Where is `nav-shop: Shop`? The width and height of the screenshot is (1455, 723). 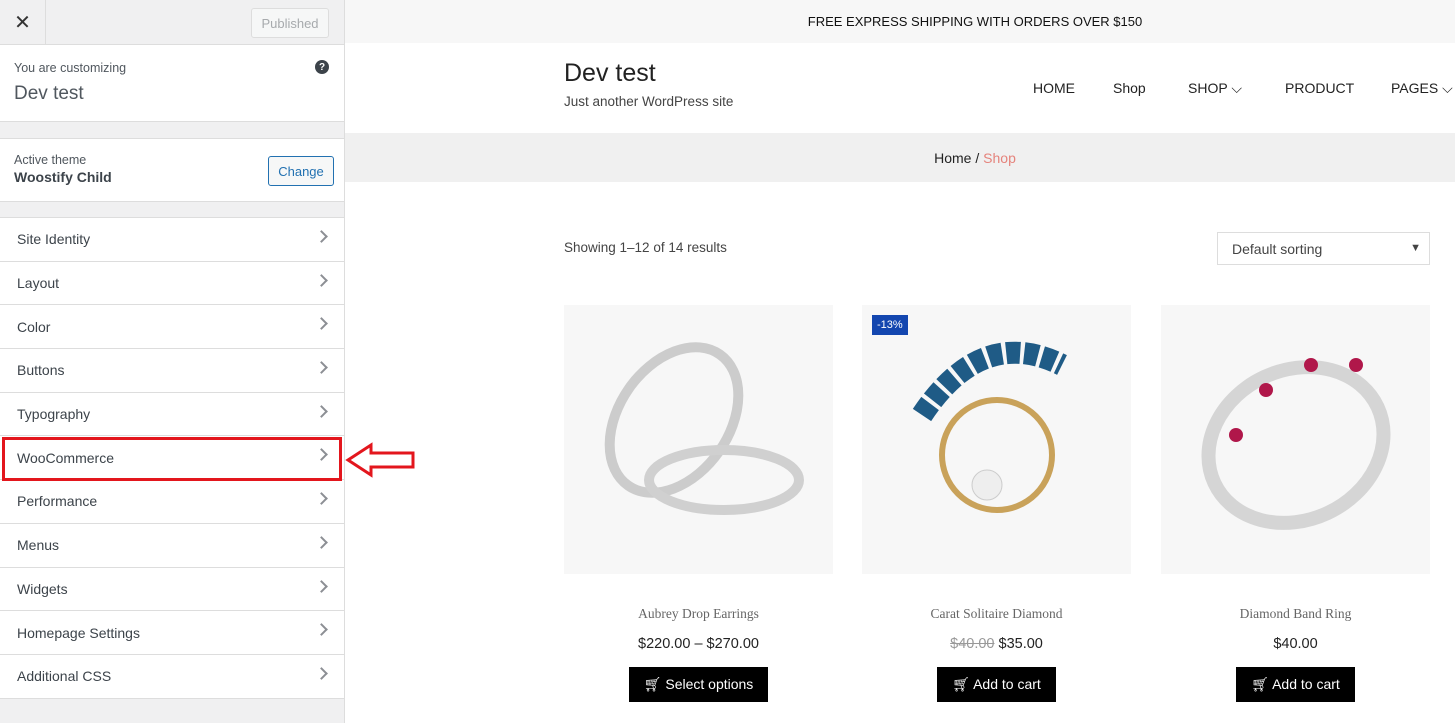
nav-shop: Shop is located at coordinates (1129, 88).